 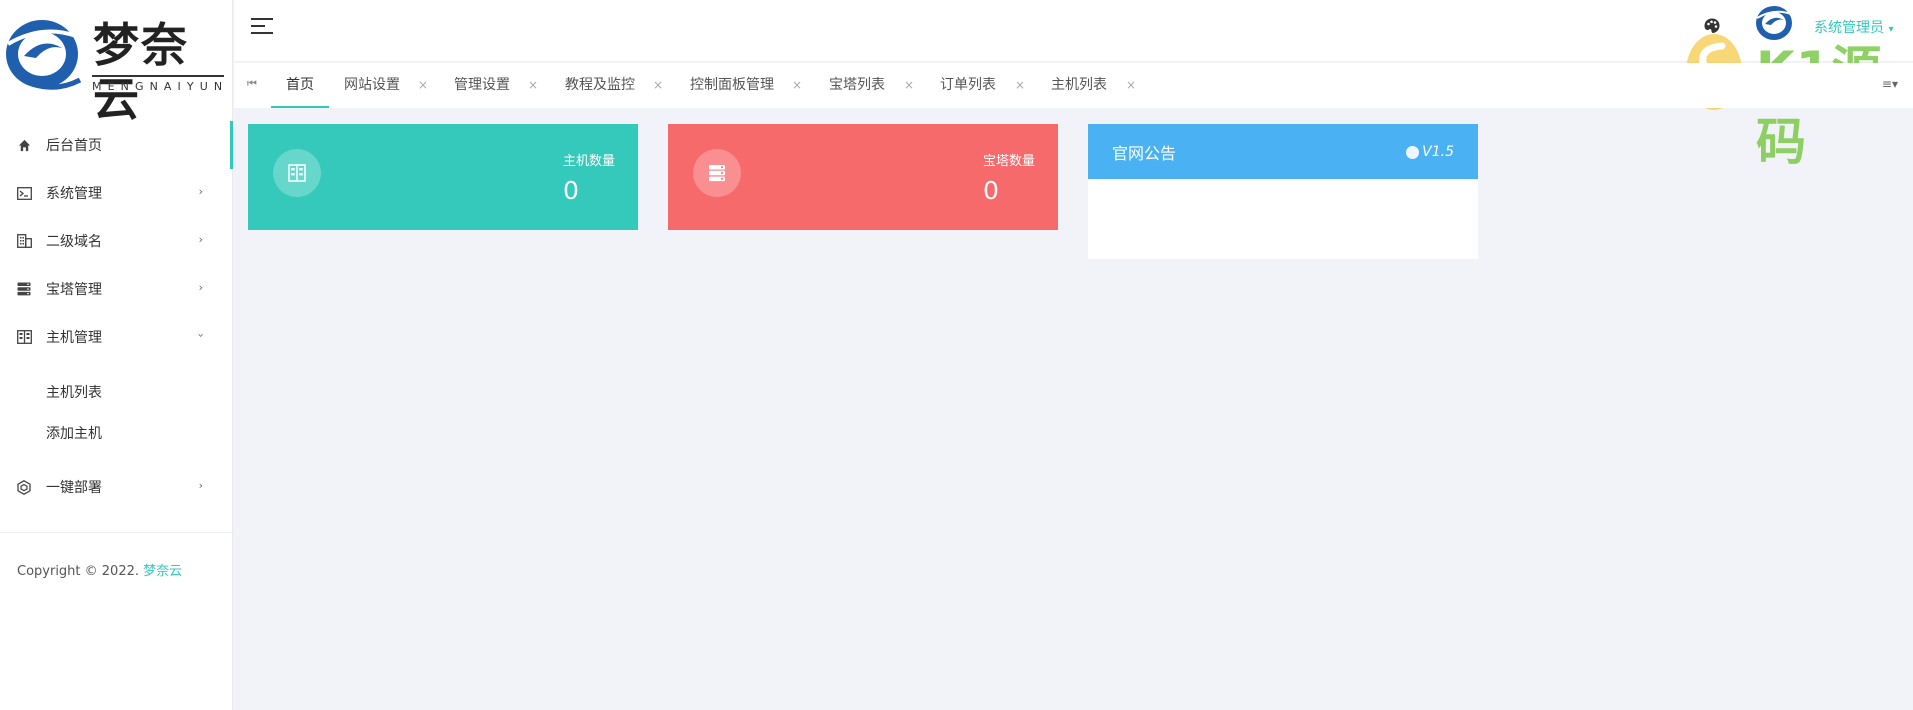 I want to click on version-text: V1.5, so click(x=1438, y=152).